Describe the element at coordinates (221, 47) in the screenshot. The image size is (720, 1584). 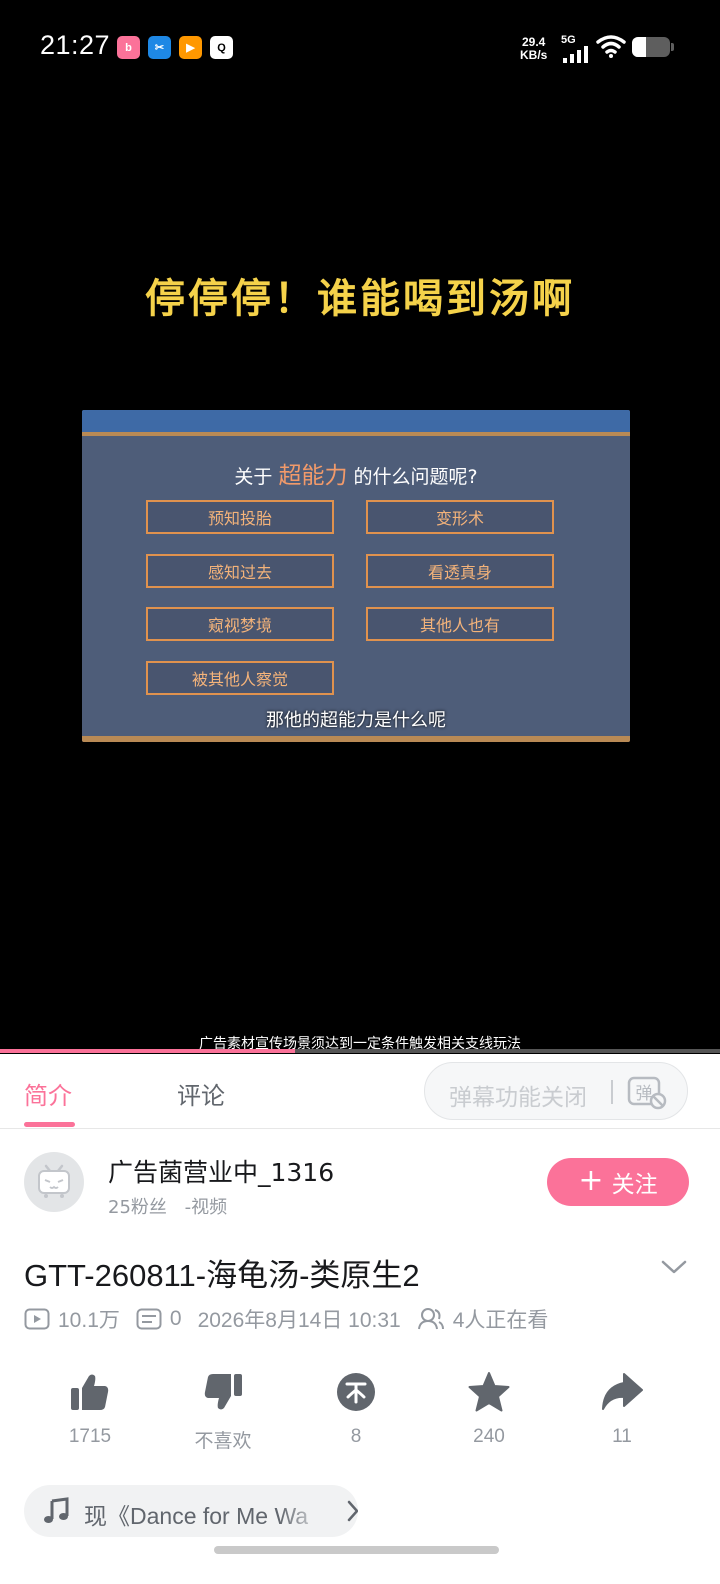
I see `qq-icon: Q` at that location.